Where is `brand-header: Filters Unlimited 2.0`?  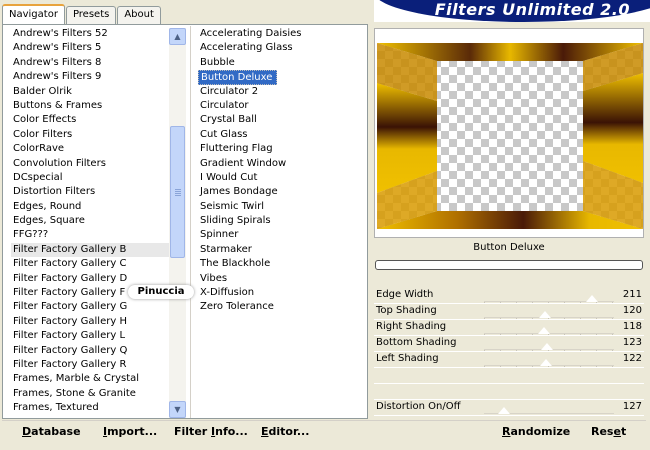 brand-header: Filters Unlimited 2.0 is located at coordinates (512, 11).